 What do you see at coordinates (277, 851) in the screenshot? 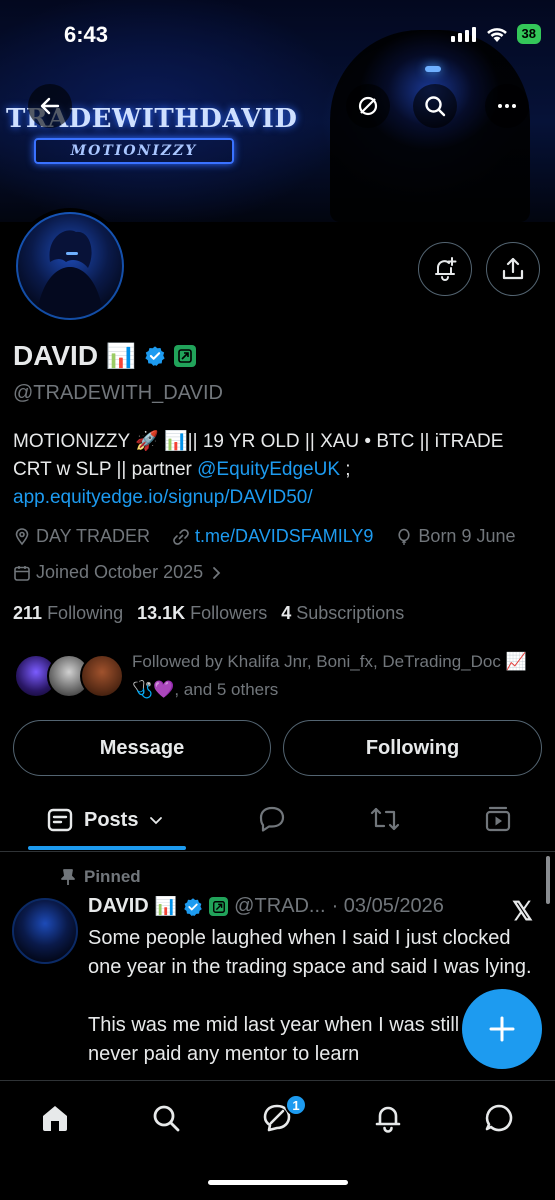
I see `tabs-divider` at bounding box center [277, 851].